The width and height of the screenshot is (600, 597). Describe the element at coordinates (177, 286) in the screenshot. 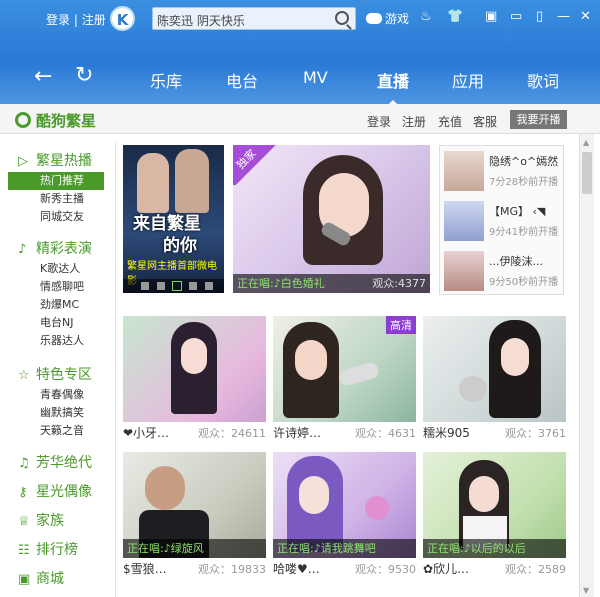

I see `pager-dot-active` at that location.